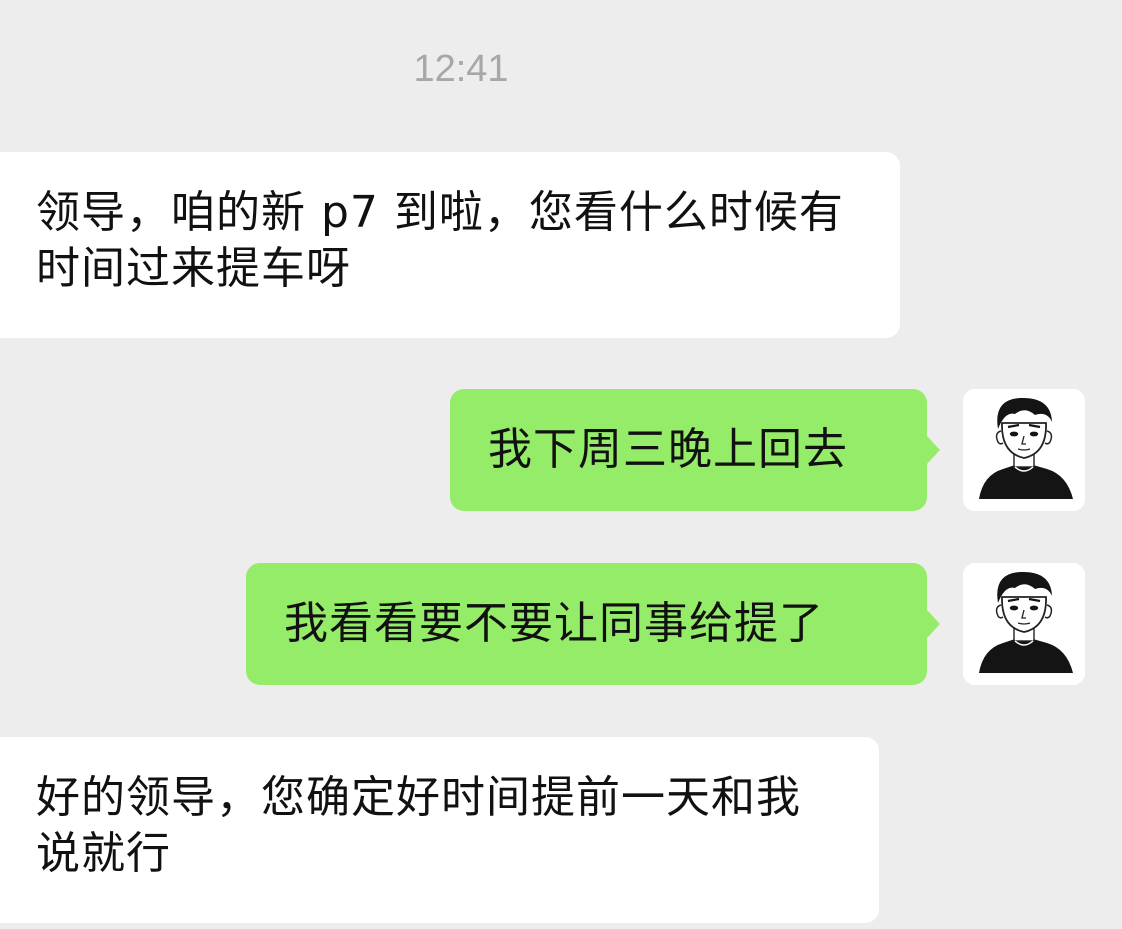  Describe the element at coordinates (461, 69) in the screenshot. I see `chat-timestamp: 12:41` at that location.